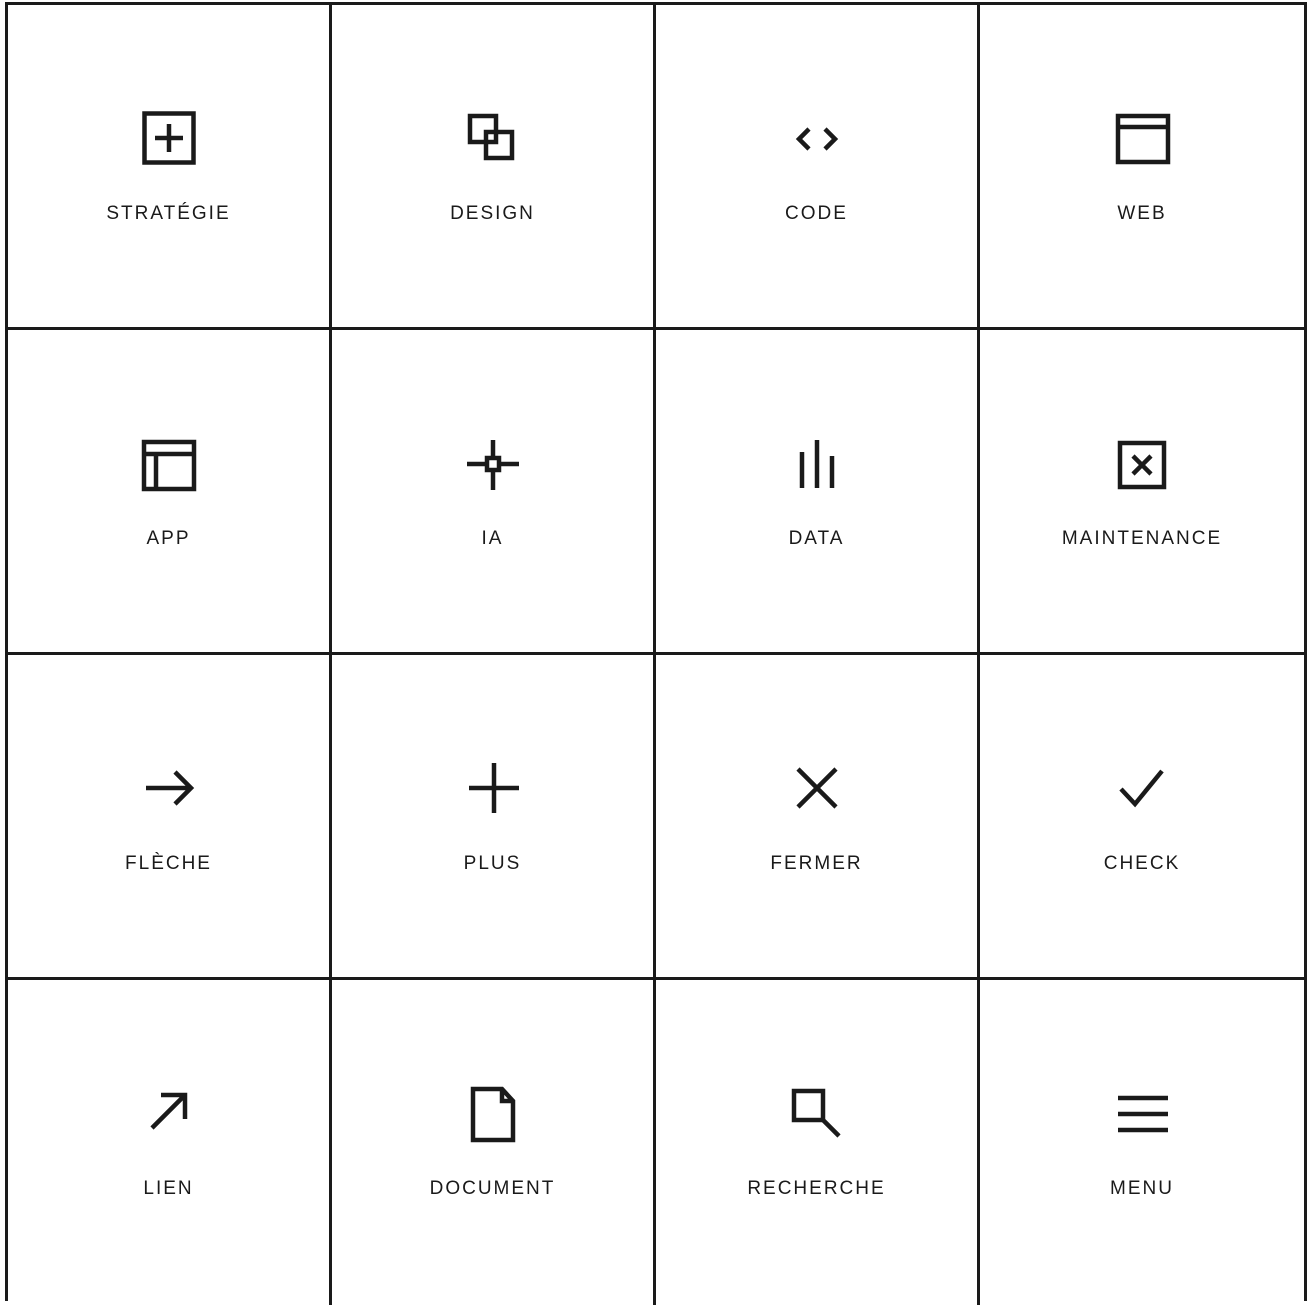  Describe the element at coordinates (816, 213) in the screenshot. I see `tile-label: CODE` at that location.